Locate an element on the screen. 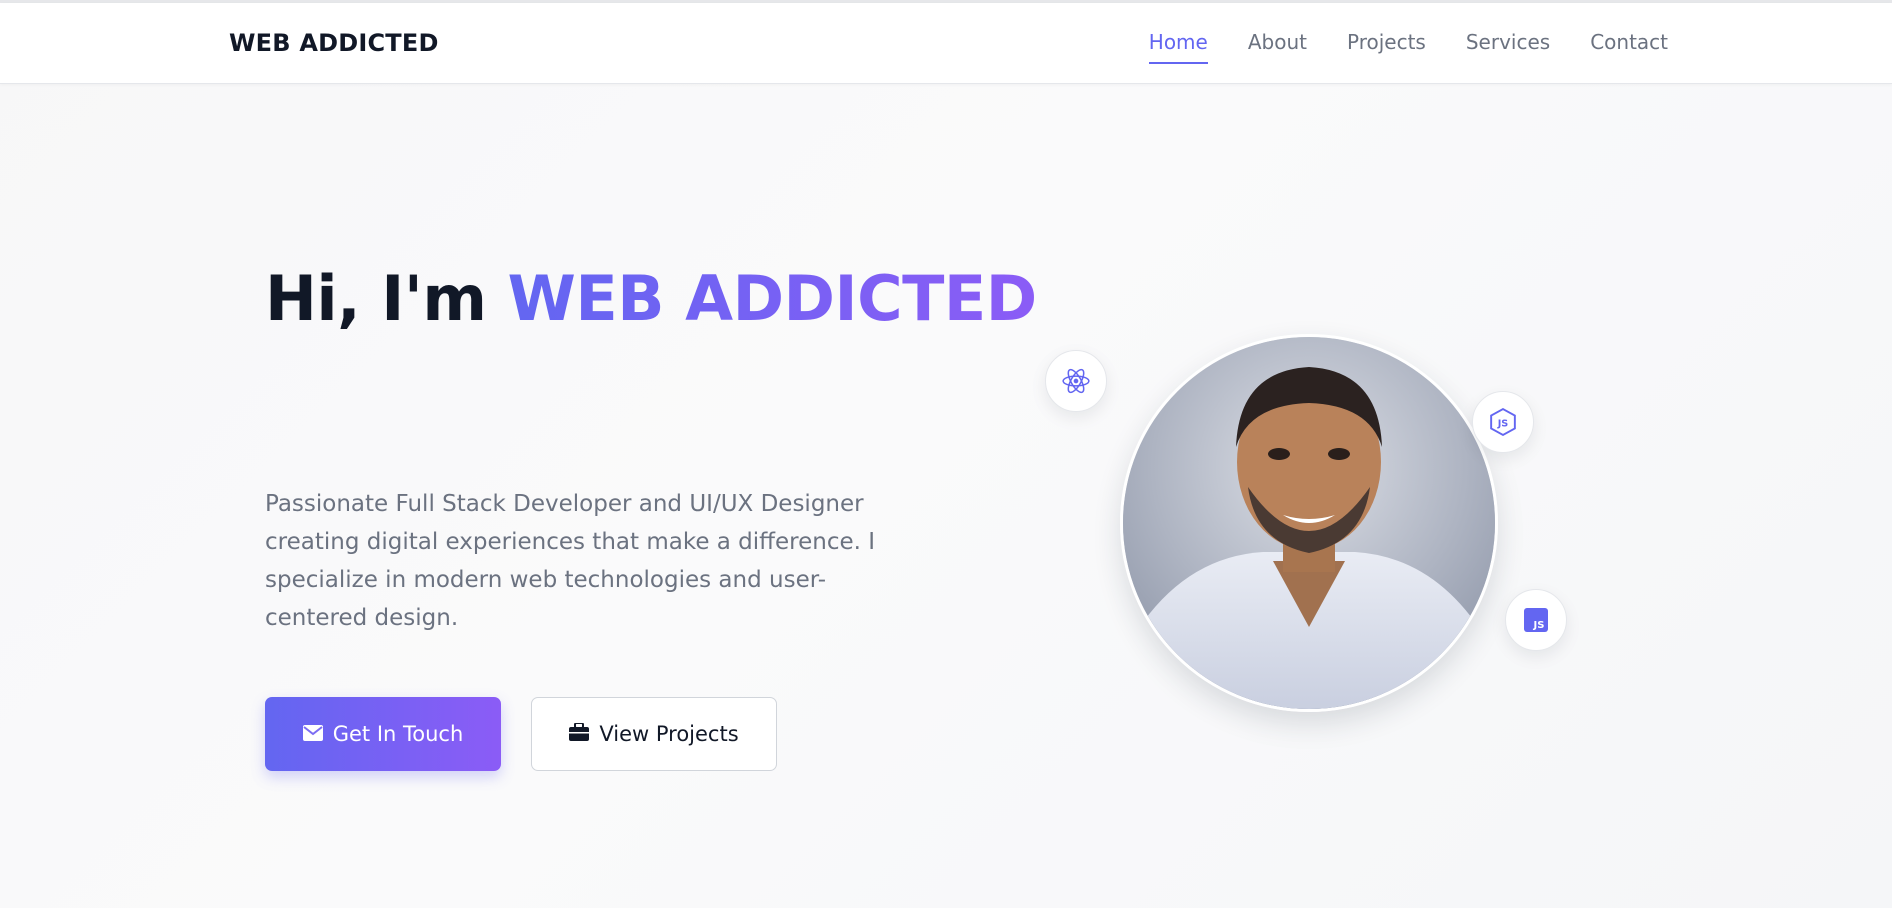  view-projects-label: View Projects is located at coordinates (669, 734).